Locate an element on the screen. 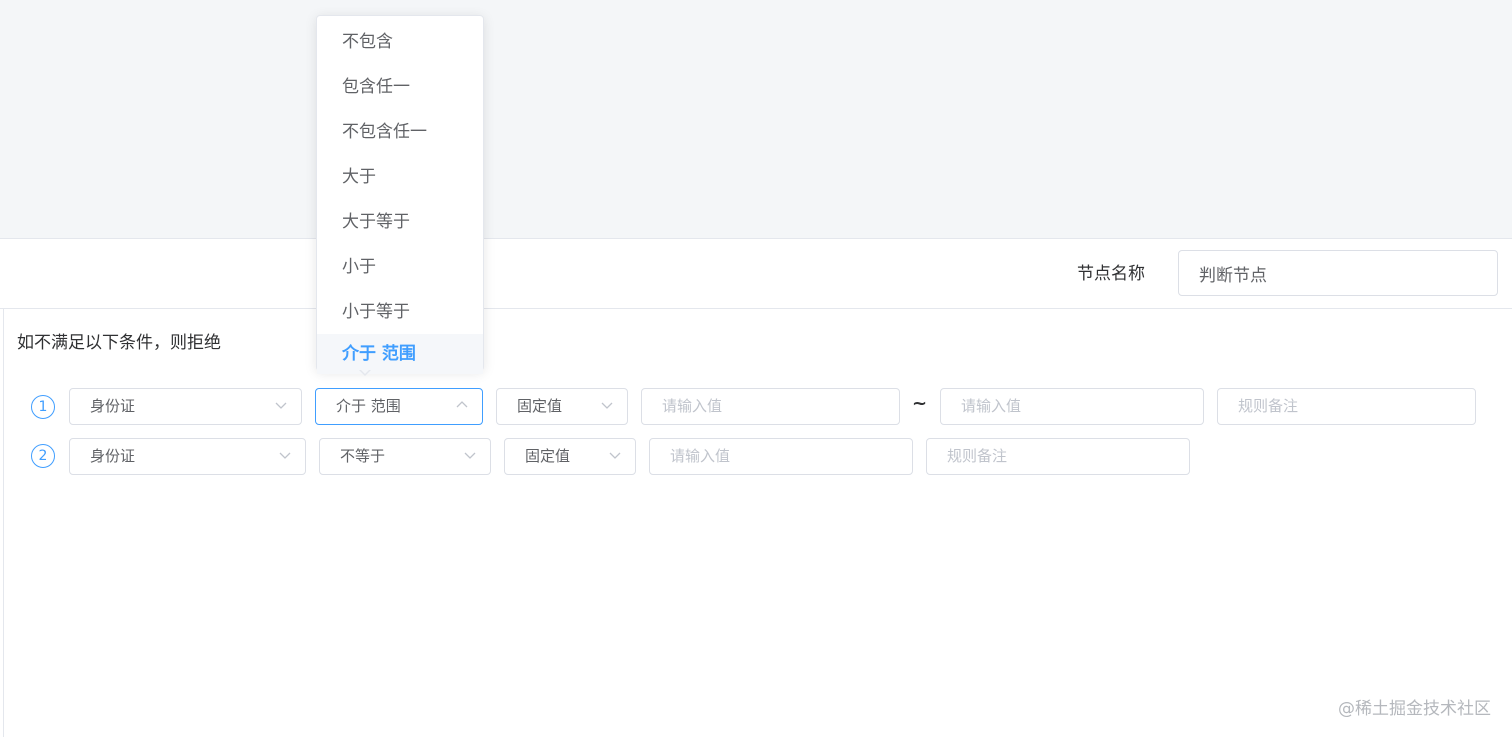 The width and height of the screenshot is (1512, 737). rule-index-badge: 1 is located at coordinates (43, 407).